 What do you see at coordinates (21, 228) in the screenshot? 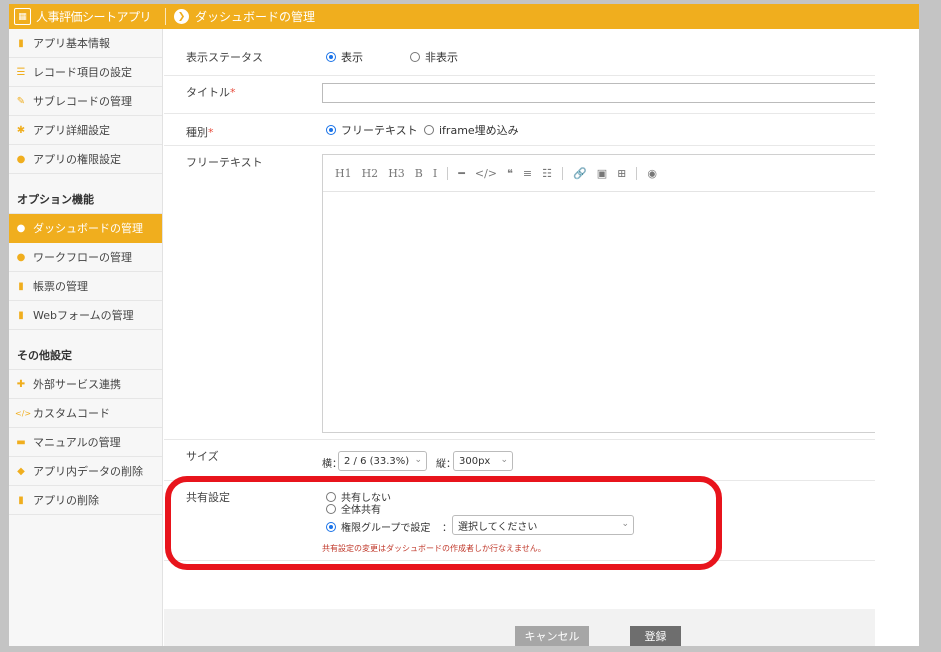
I see `dashboard-icon: ●` at bounding box center [21, 228].